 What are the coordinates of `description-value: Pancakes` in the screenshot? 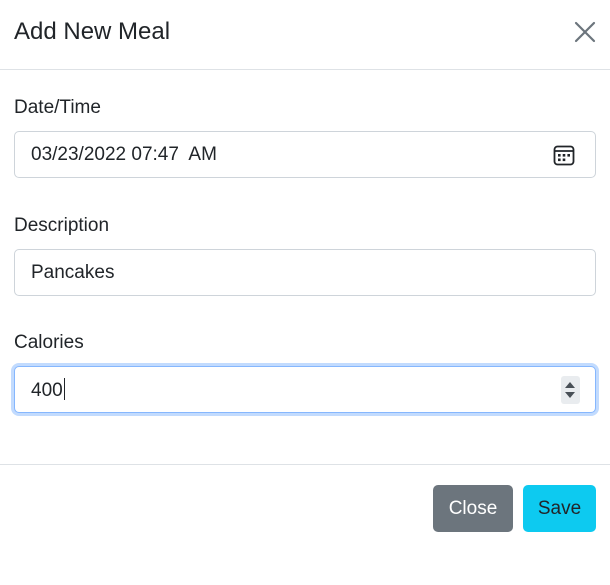 It's located at (73, 272).